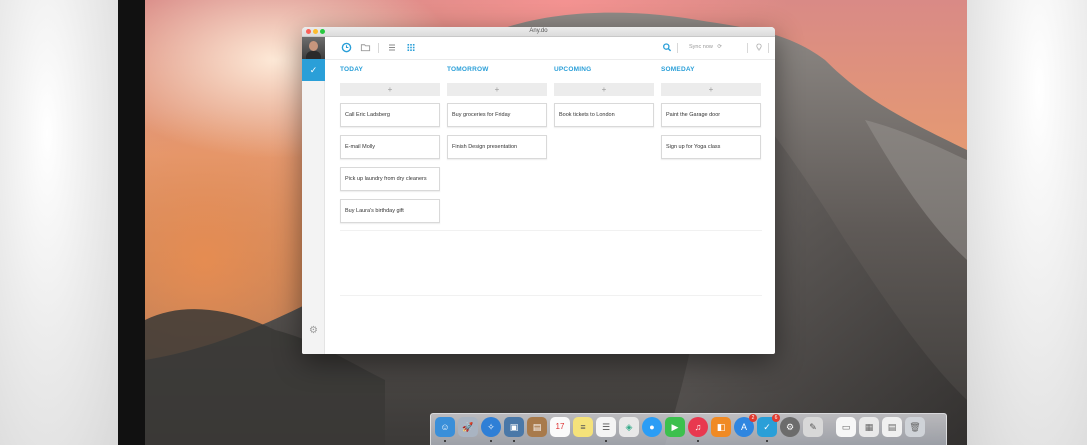 This screenshot has height=445, width=1087. Describe the element at coordinates (313, 195) in the screenshot. I see `sidebar: ✓ ⚙` at that location.